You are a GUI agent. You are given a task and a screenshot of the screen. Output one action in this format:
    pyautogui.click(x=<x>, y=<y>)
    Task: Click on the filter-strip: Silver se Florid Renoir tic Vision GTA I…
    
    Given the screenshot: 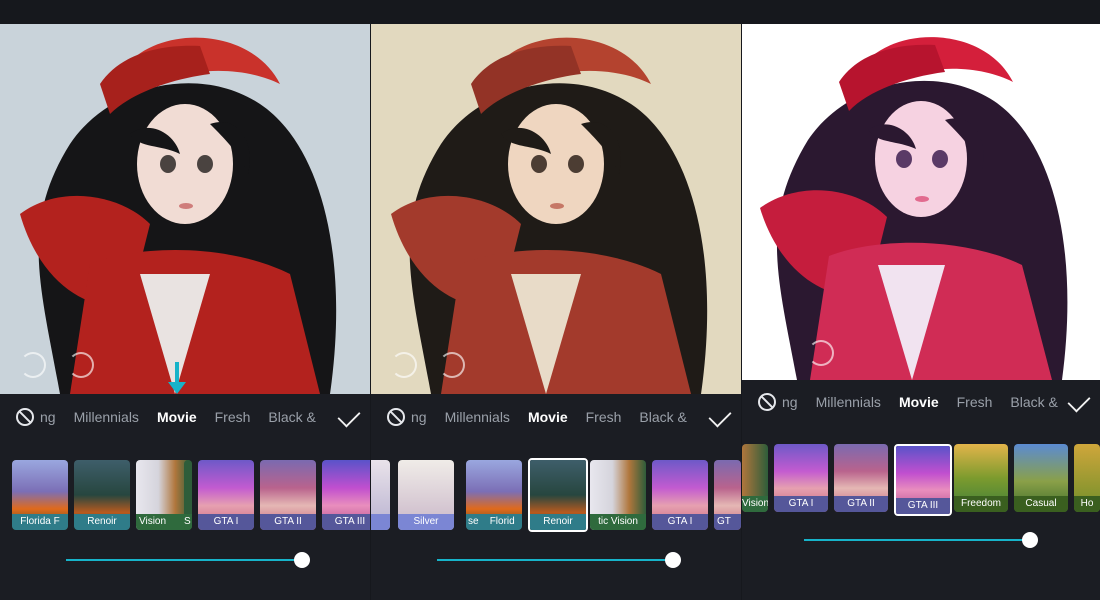 What is the action you would take?
    pyautogui.click(x=556, y=495)
    